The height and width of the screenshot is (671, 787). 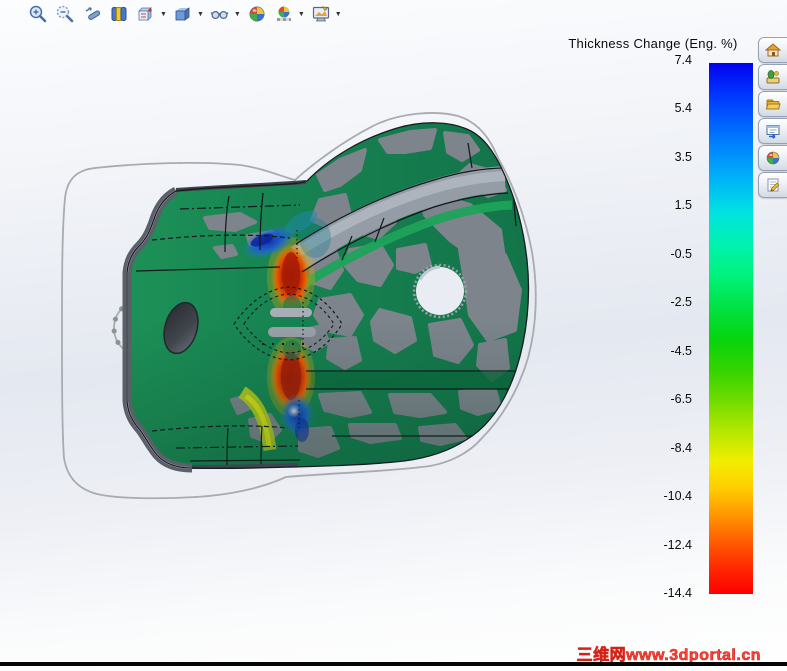 I want to click on task-pane-appearances-tab, so click(x=772, y=158).